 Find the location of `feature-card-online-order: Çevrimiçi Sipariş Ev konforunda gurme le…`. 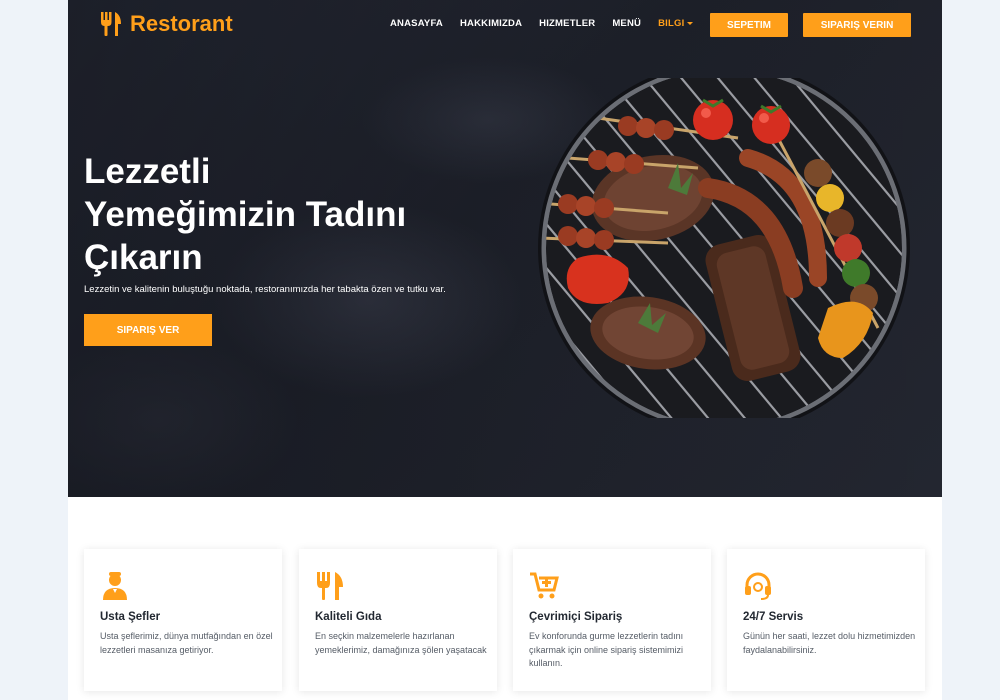

feature-card-online-order: Çevrimiçi Sipariş Ev konforunda gurme le… is located at coordinates (612, 620).